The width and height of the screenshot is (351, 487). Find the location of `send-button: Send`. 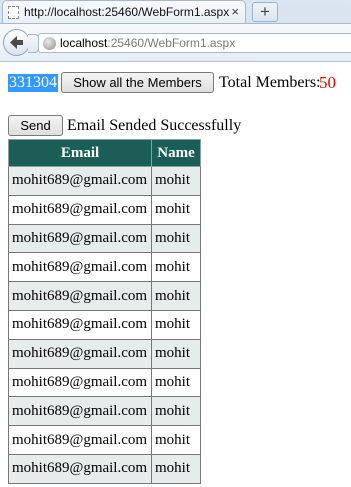

send-button: Send is located at coordinates (35, 125).